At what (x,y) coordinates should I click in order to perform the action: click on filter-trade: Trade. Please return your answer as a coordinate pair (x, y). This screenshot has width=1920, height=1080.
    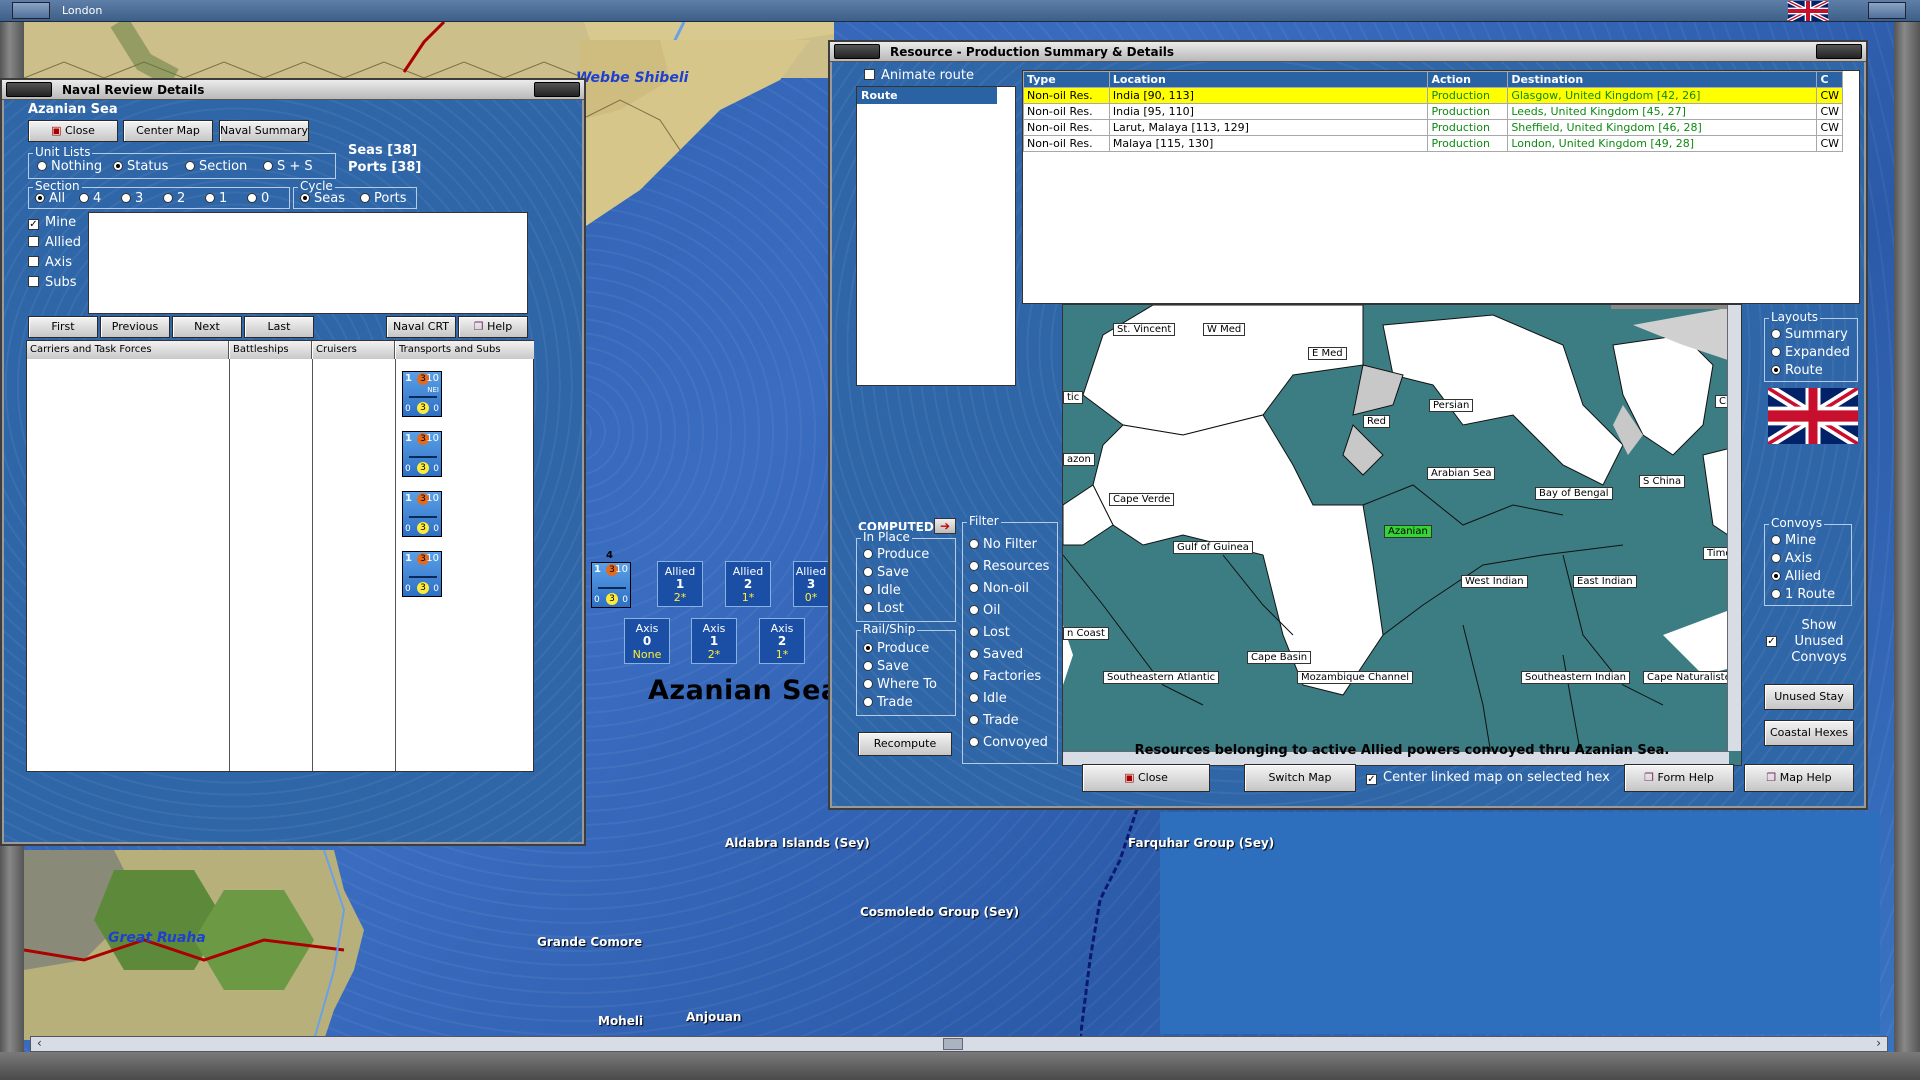
    Looking at the image, I should click on (994, 720).